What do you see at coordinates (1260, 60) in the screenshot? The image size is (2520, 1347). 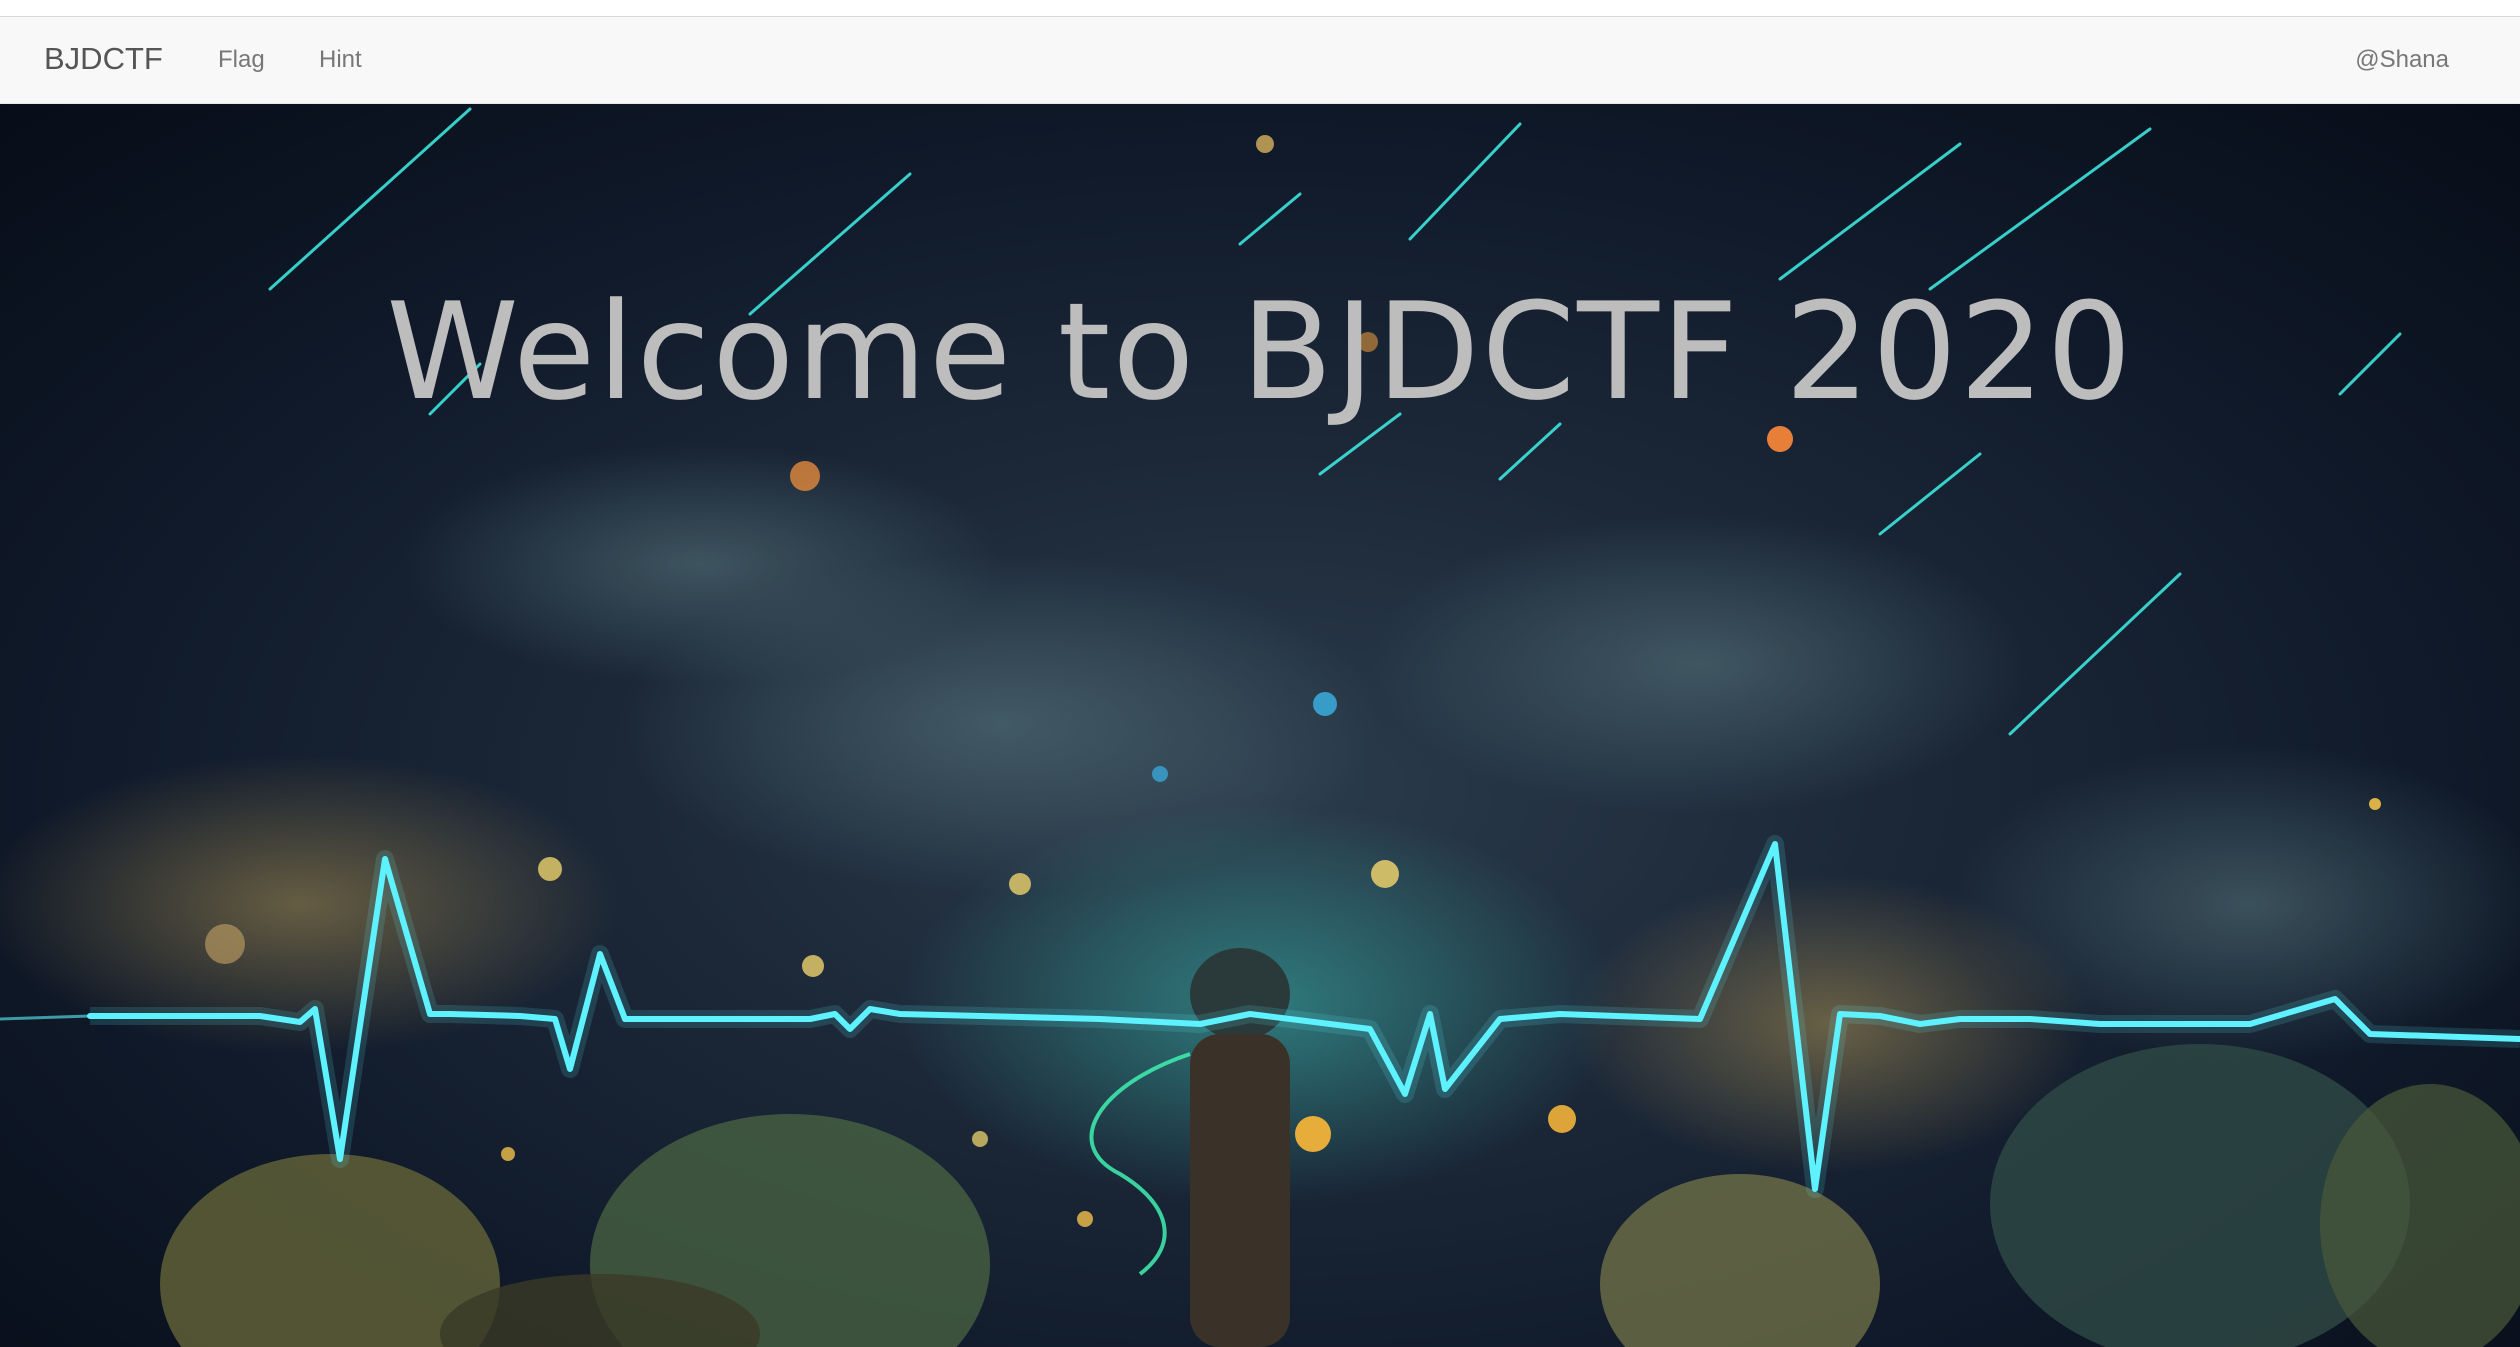 I see `navbar: BJDCTF Flag Hint @Shana` at bounding box center [1260, 60].